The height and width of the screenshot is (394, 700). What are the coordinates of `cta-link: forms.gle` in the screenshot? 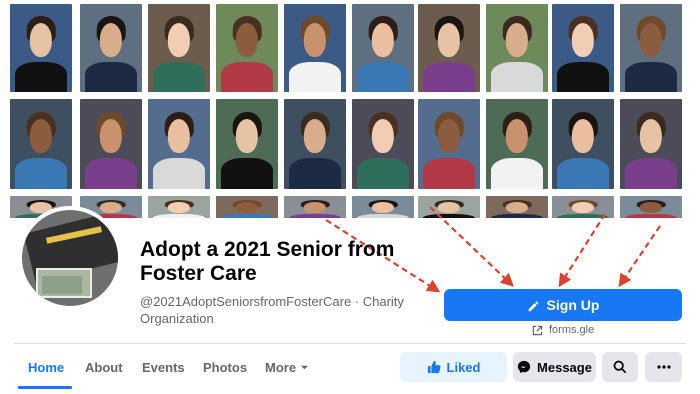 It's located at (563, 330).